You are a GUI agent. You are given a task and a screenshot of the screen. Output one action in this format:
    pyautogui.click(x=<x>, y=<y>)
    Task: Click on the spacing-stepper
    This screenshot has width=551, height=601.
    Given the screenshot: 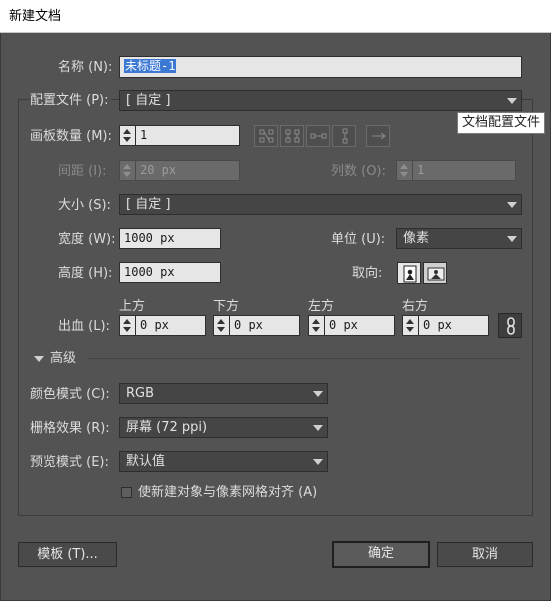 What is the action you would take?
    pyautogui.click(x=127, y=170)
    